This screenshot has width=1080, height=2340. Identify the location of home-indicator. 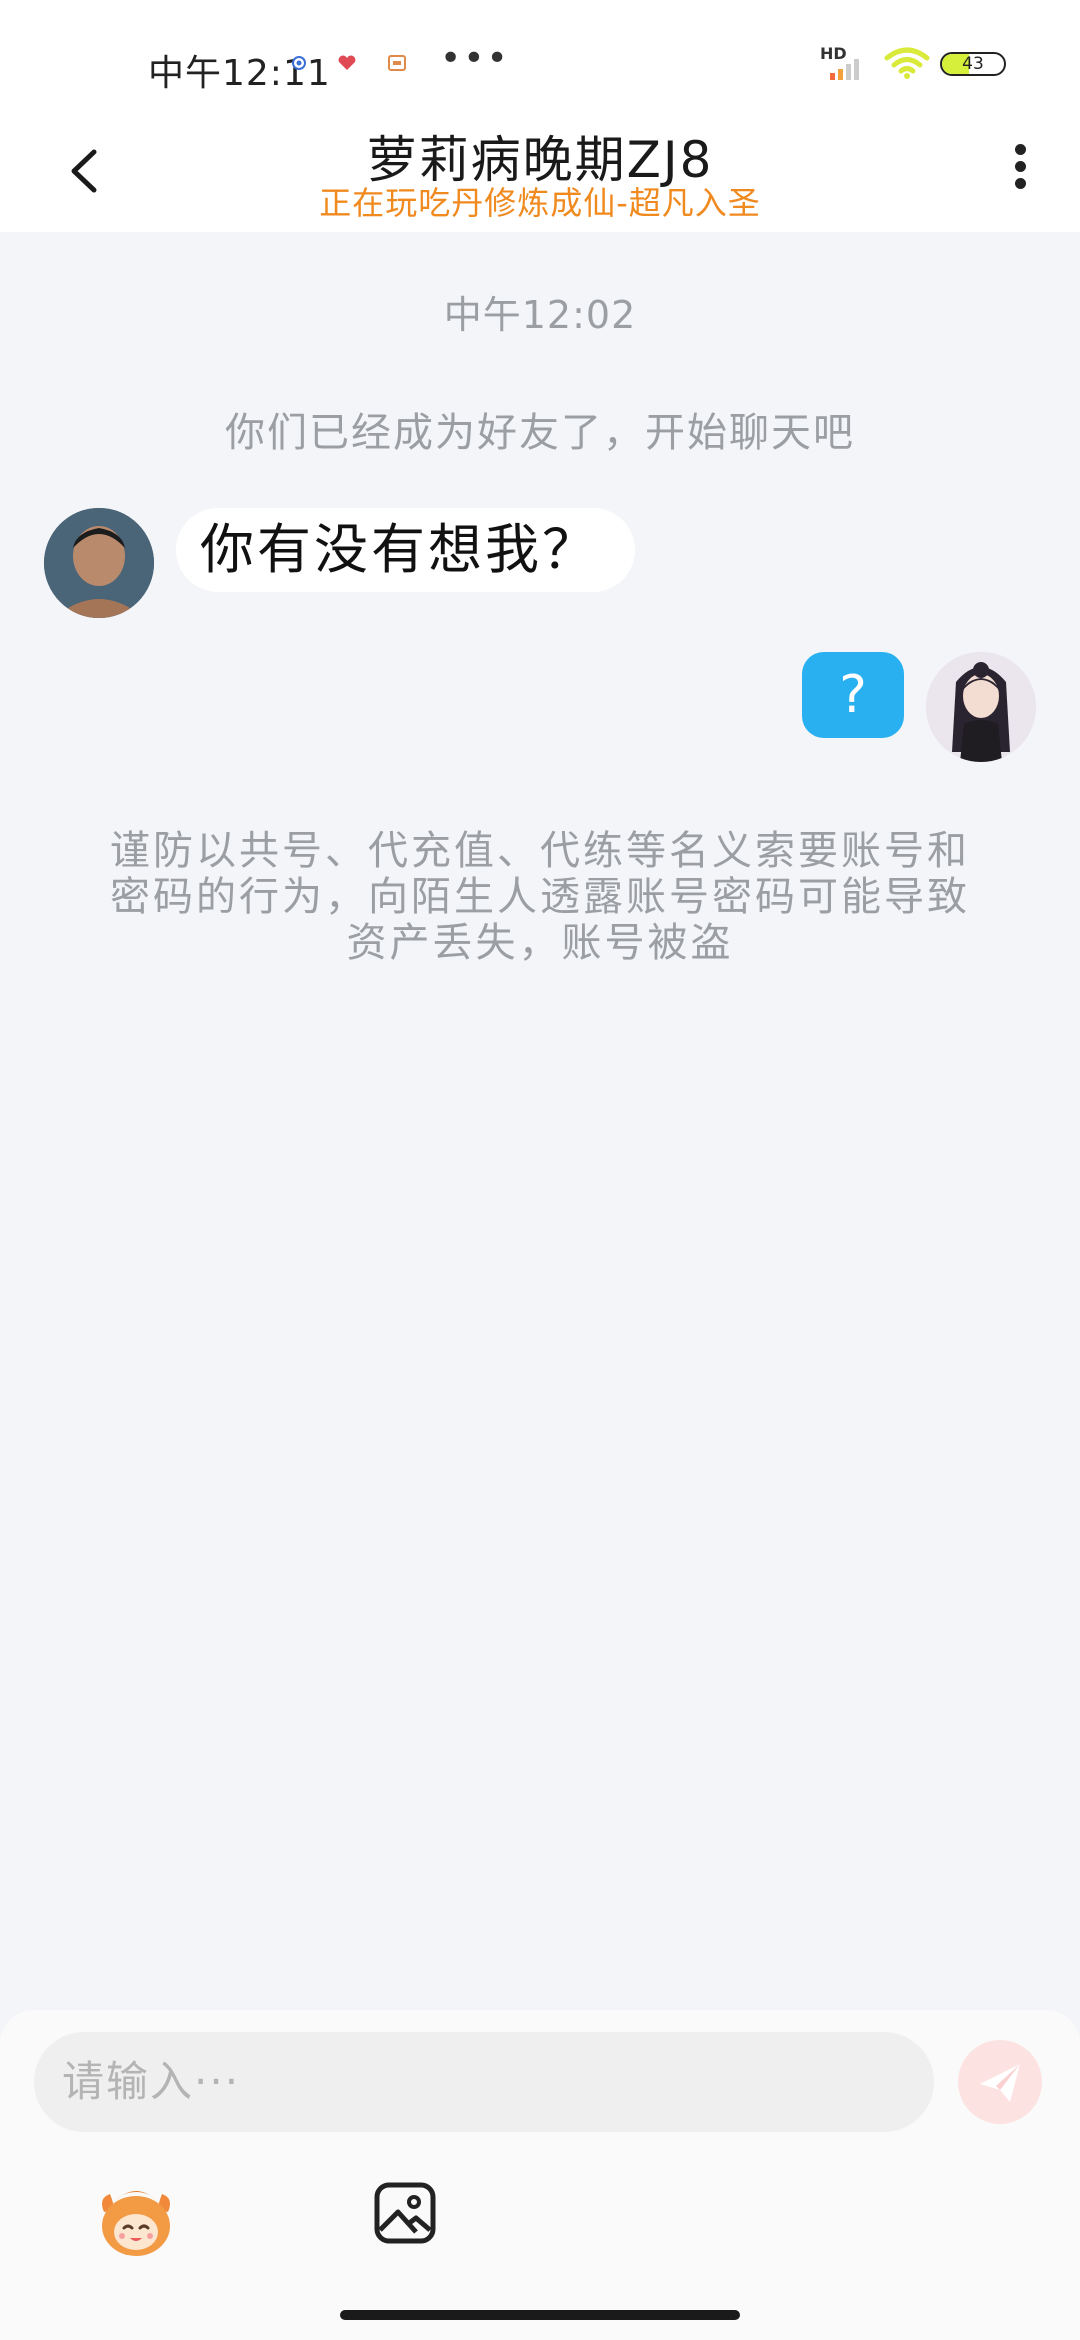
(540, 2315).